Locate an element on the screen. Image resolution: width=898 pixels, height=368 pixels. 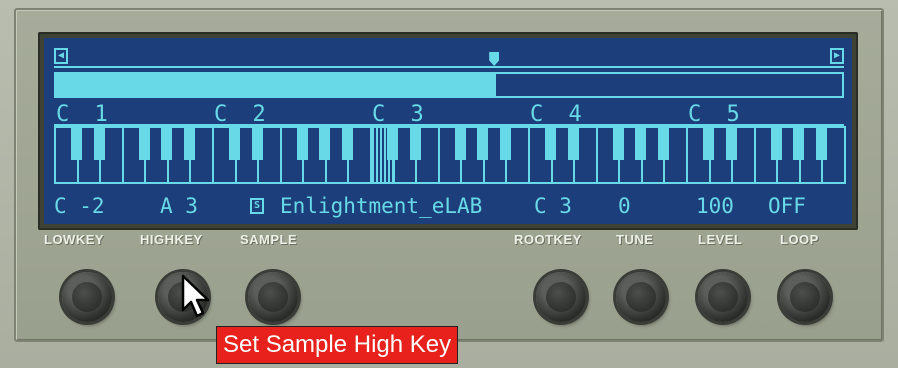
sample-label: SAMPLE is located at coordinates (269, 239).